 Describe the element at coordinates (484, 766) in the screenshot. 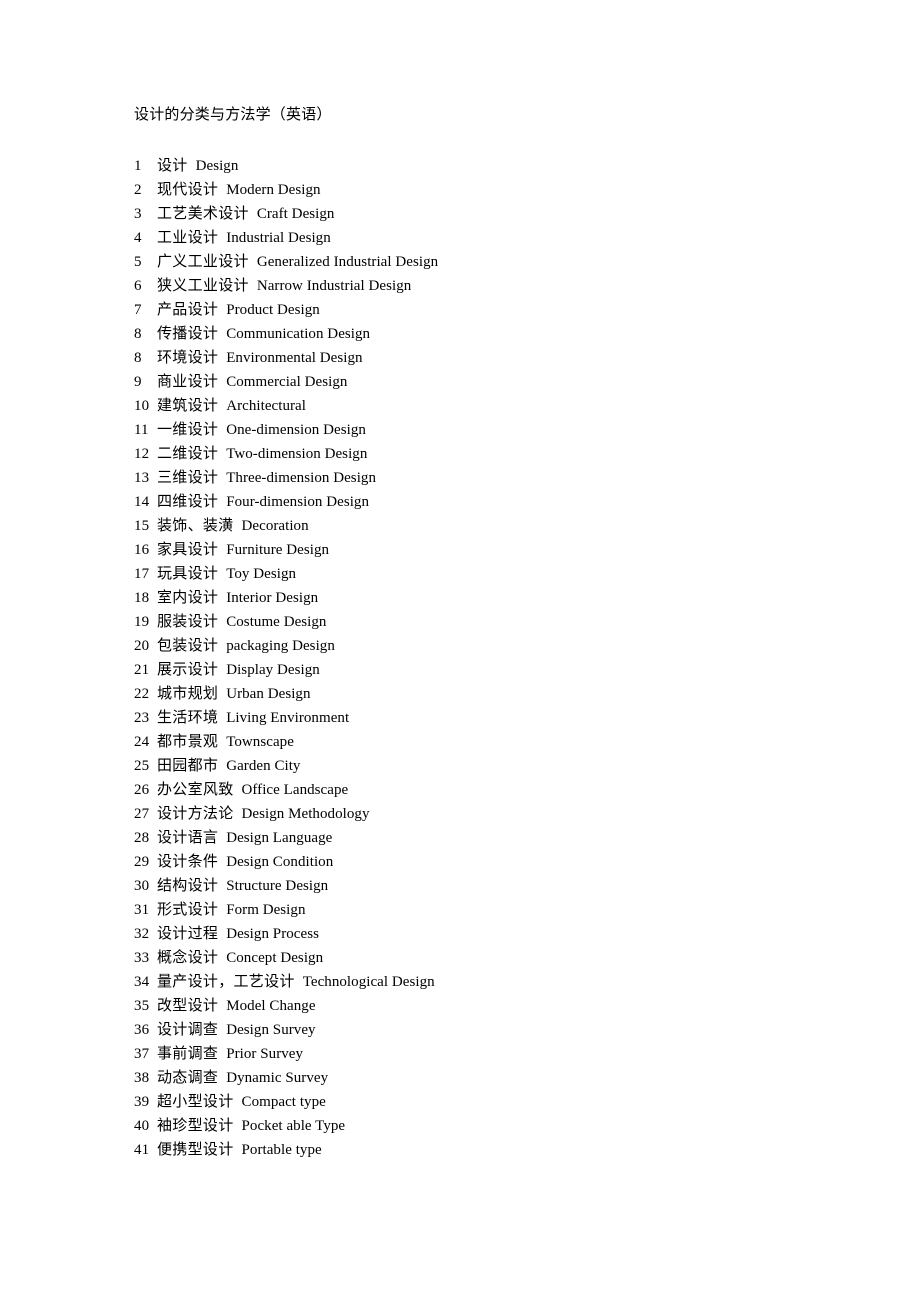

I see `list-item: 25 田园都市 Garden City` at that location.